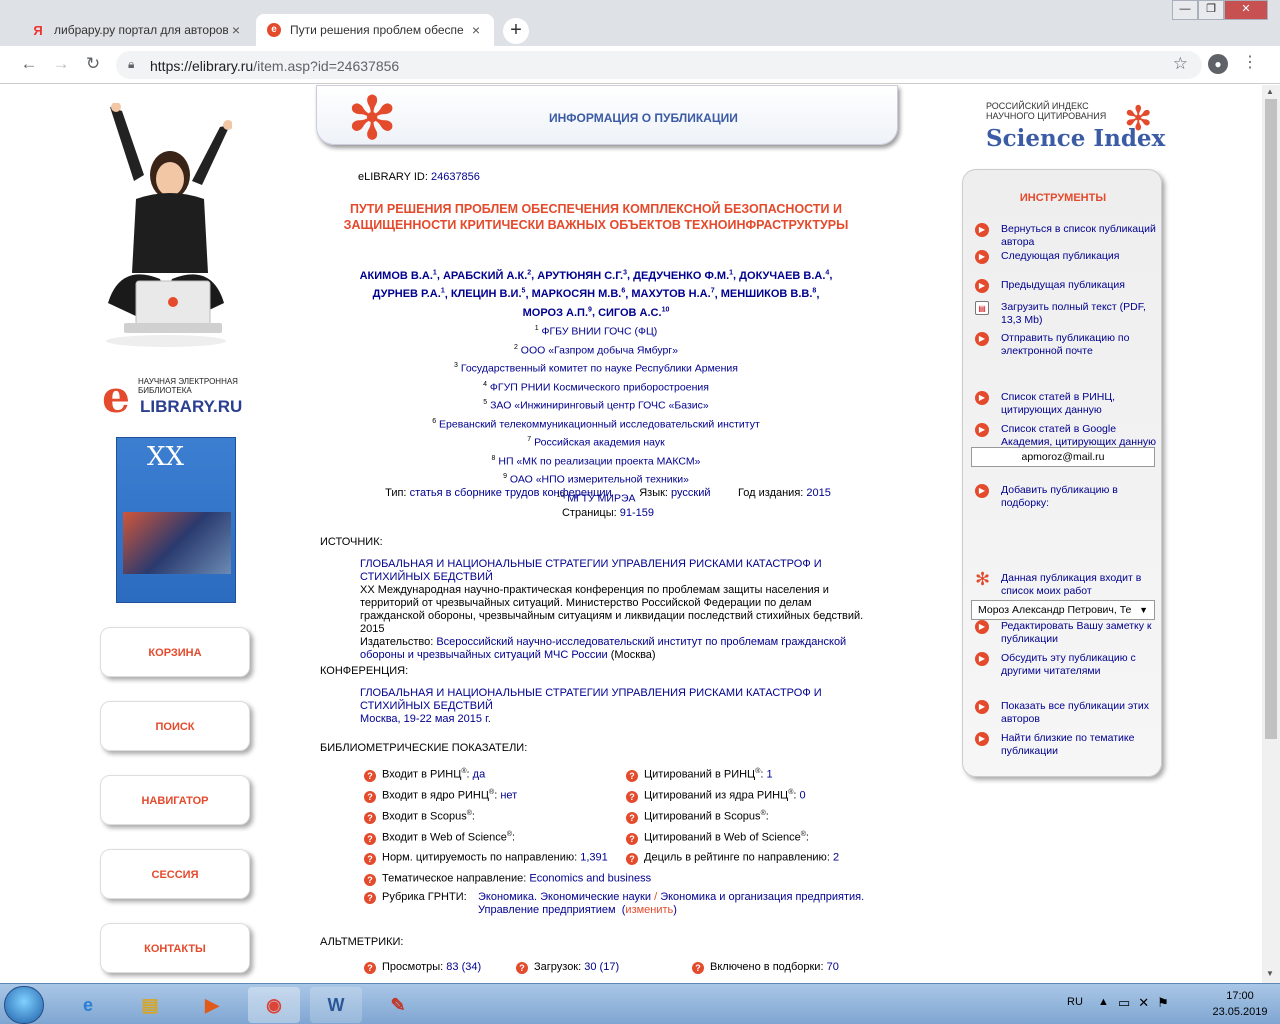 Image resolution: width=1280 pixels, height=1024 pixels. I want to click on author-link: АРУТЮНЯН С.Г.3, so click(582, 275).